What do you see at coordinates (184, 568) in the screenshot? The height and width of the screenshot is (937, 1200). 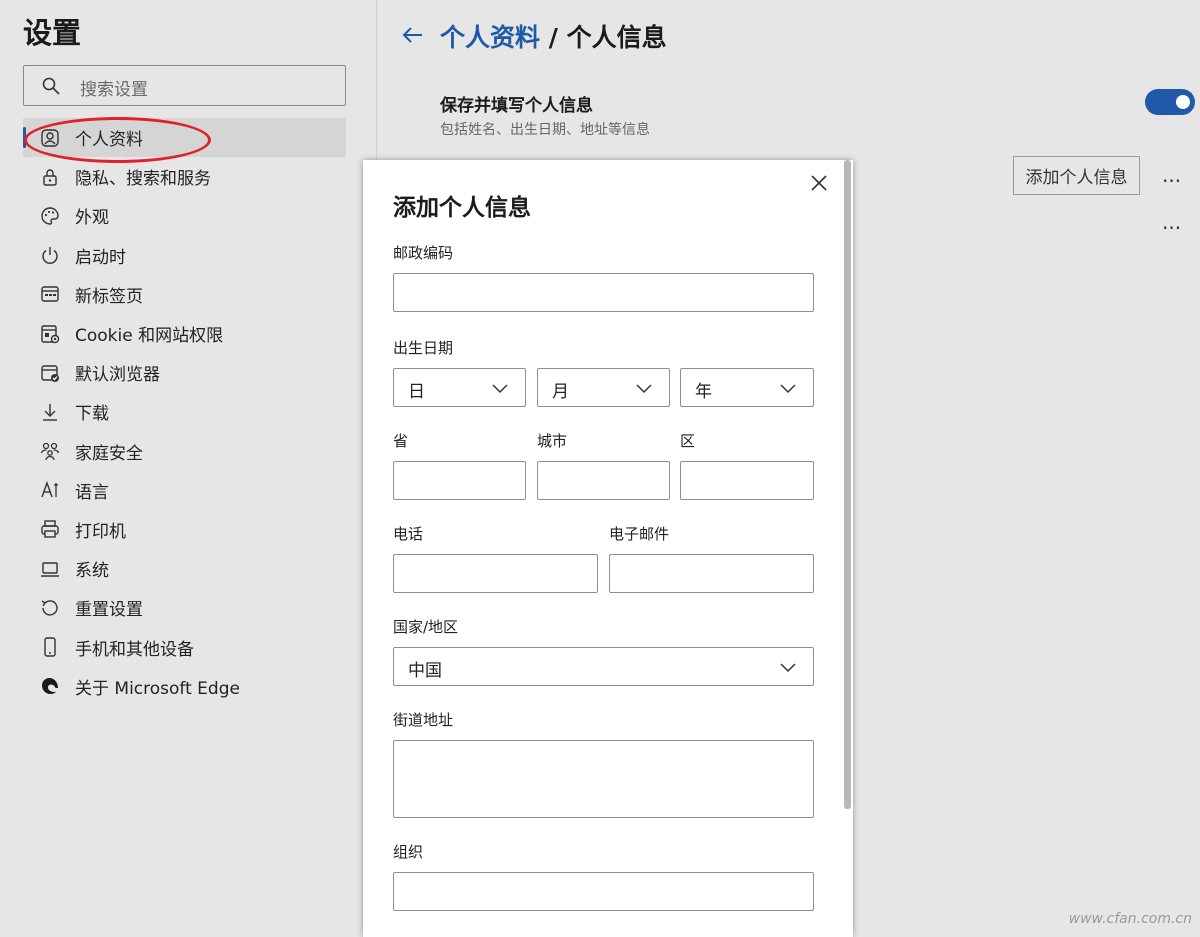 I see `sidebar-item-system: 系统` at bounding box center [184, 568].